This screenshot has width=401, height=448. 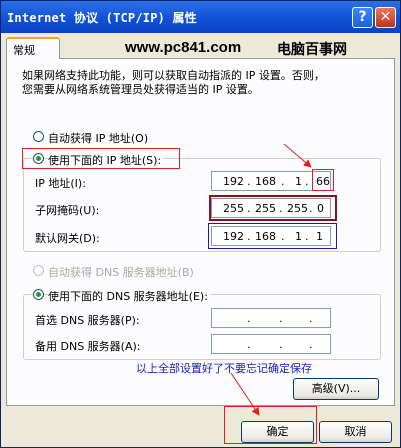 What do you see at coordinates (183, 47) in the screenshot?
I see `watermark-site: www.pc841.com` at bounding box center [183, 47].